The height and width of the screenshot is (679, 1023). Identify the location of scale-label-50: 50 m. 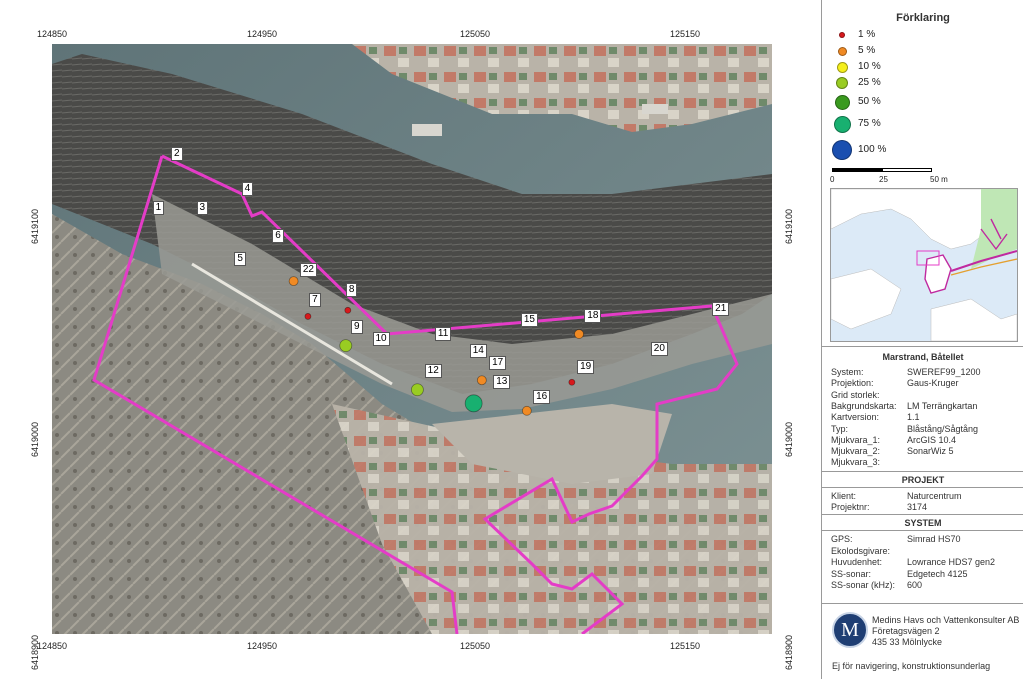
(939, 179).